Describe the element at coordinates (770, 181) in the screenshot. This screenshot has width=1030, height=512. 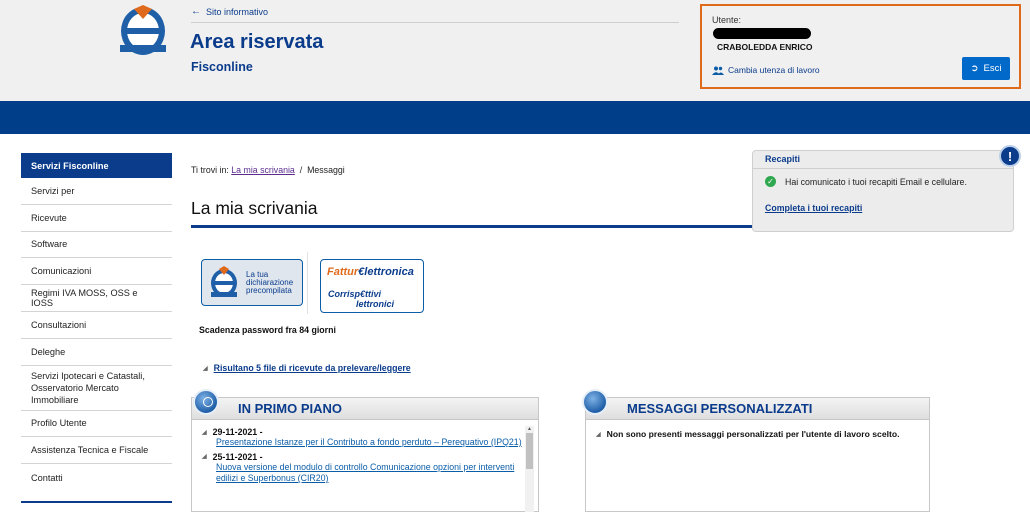
I see `check-circle-icon: ✓` at that location.